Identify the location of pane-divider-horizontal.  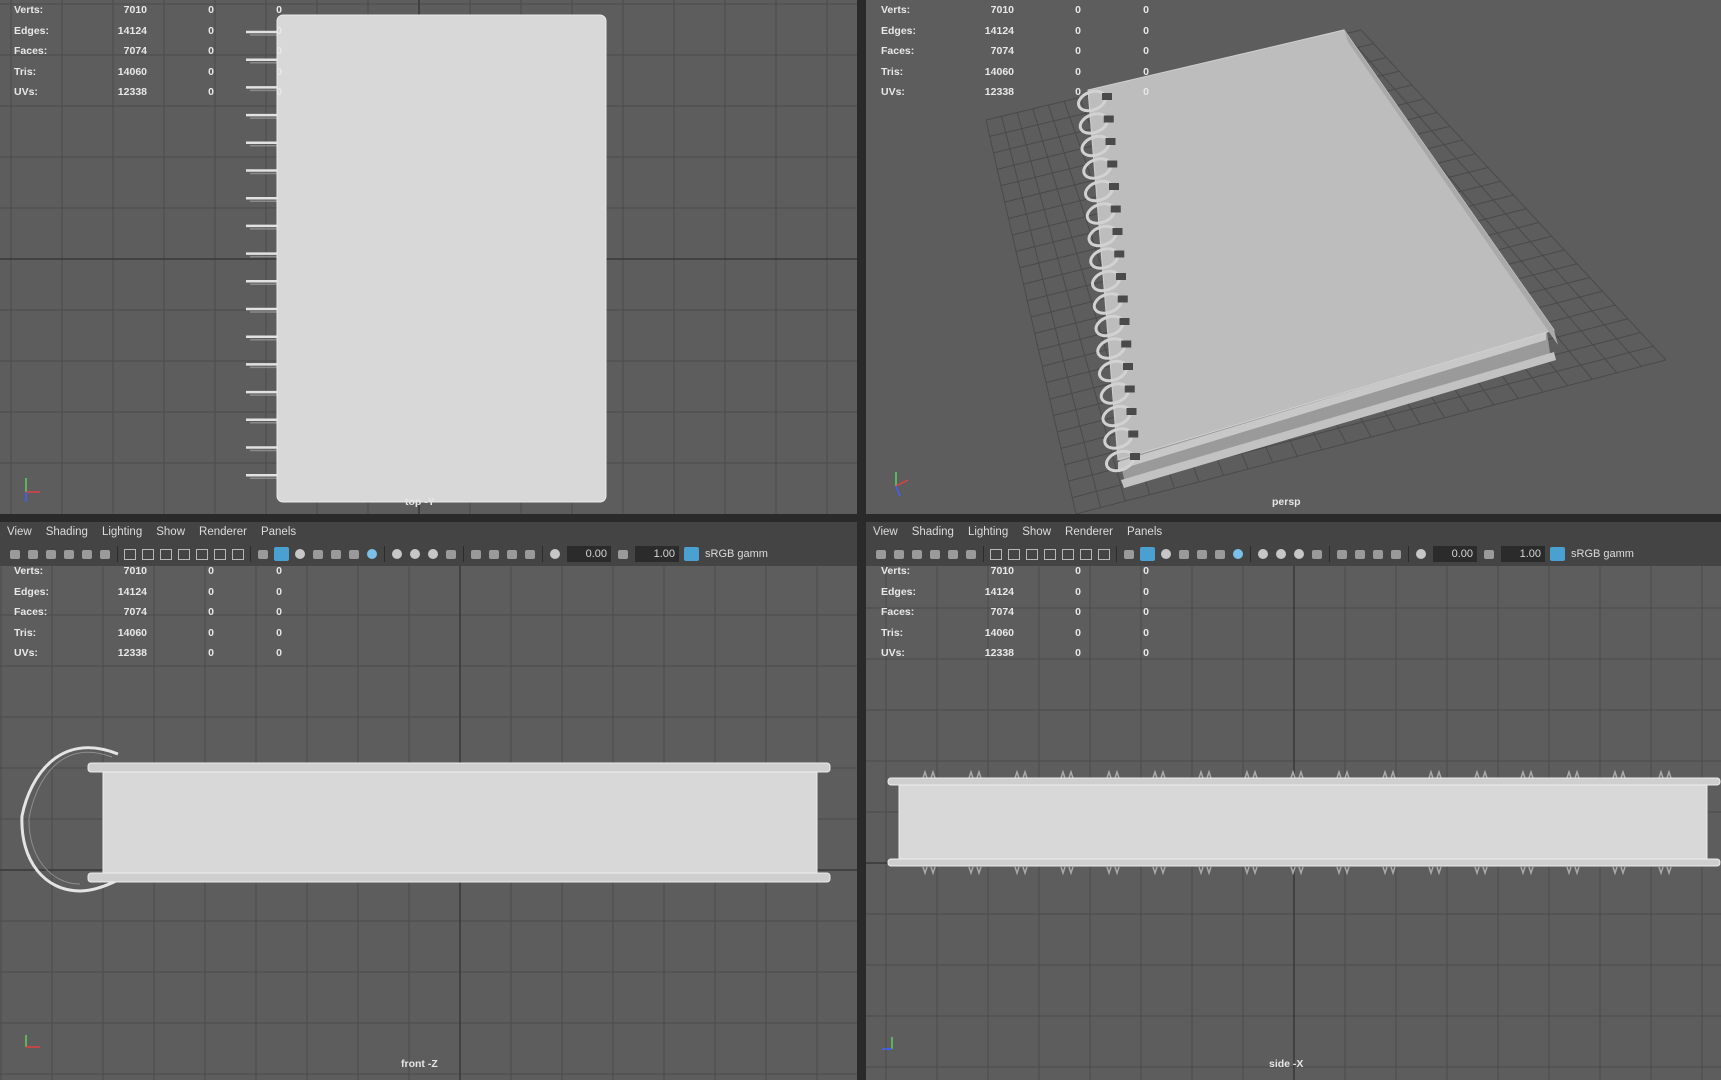
(860, 518).